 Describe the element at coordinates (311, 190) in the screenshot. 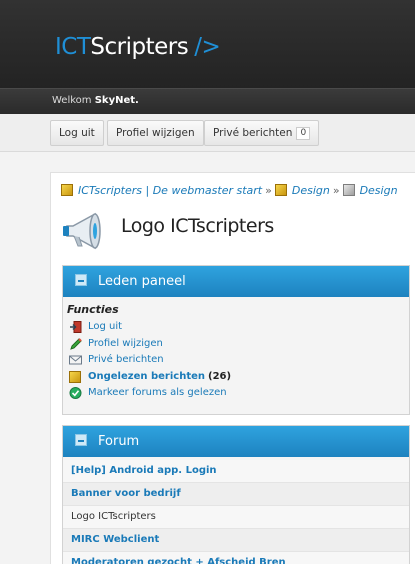

I see `breadcrumb-design: Design` at that location.